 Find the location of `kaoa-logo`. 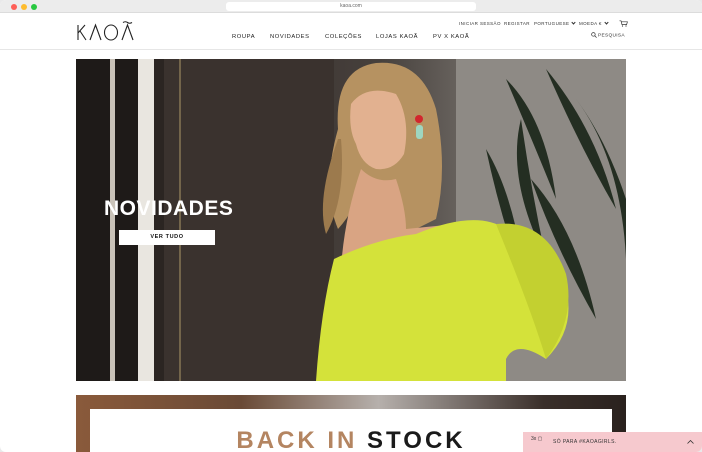

kaoa-logo is located at coordinates (108, 32).